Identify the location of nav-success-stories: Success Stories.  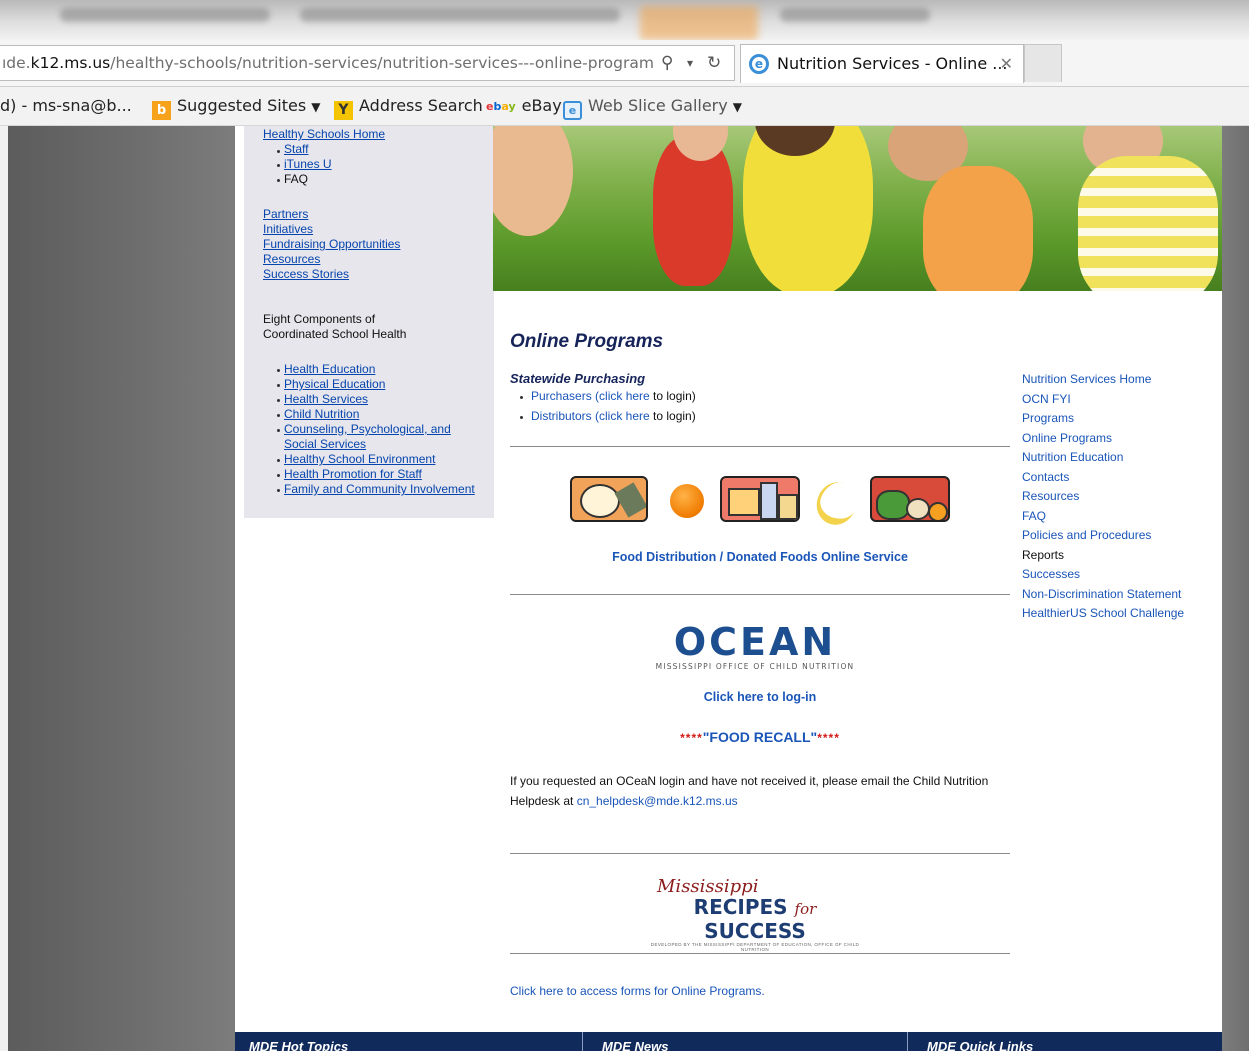
(306, 274).